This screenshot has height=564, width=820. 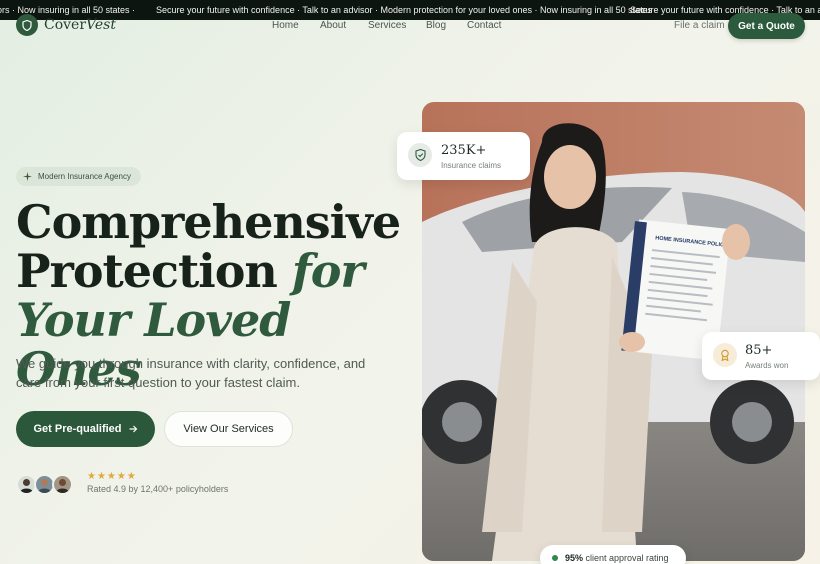 I want to click on nav-link-contact: Contact, so click(x=484, y=25).